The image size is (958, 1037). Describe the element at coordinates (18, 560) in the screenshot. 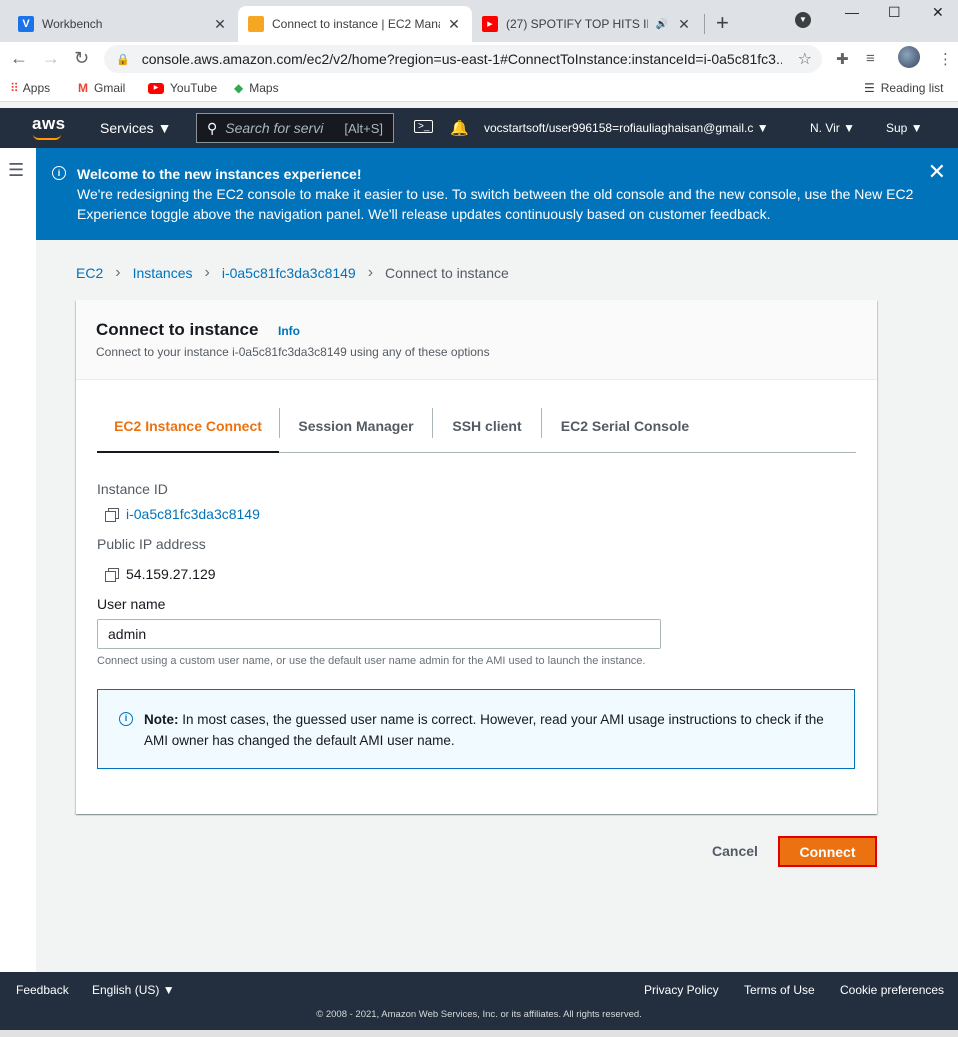

I see `side-navigation: ☰` at that location.